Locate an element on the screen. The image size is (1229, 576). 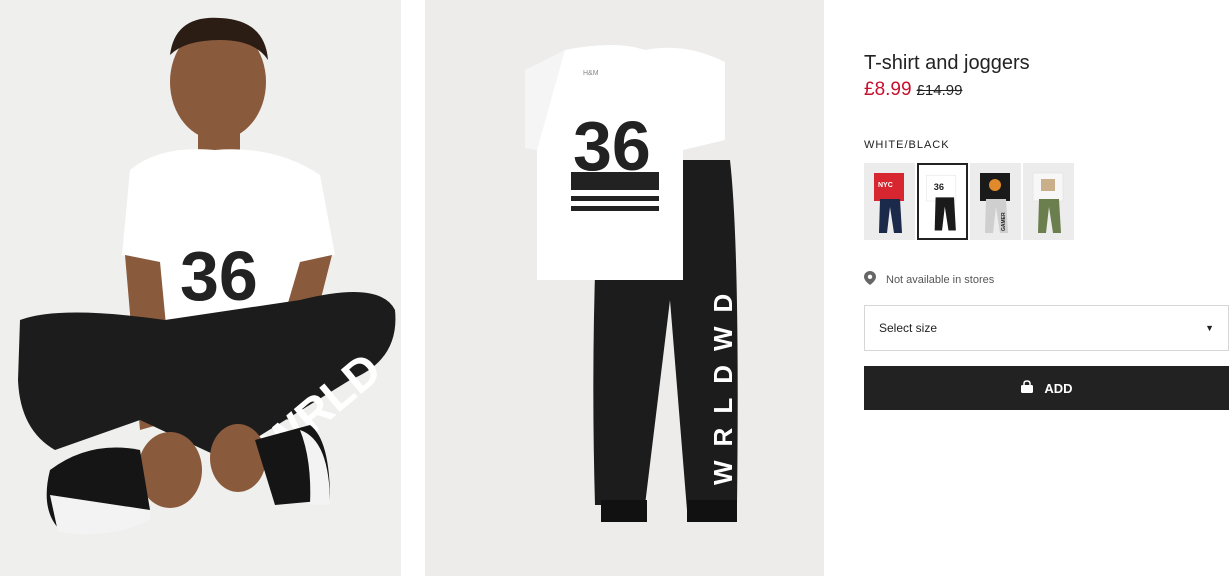
size-select: Select size ▼ is located at coordinates (1046, 328).